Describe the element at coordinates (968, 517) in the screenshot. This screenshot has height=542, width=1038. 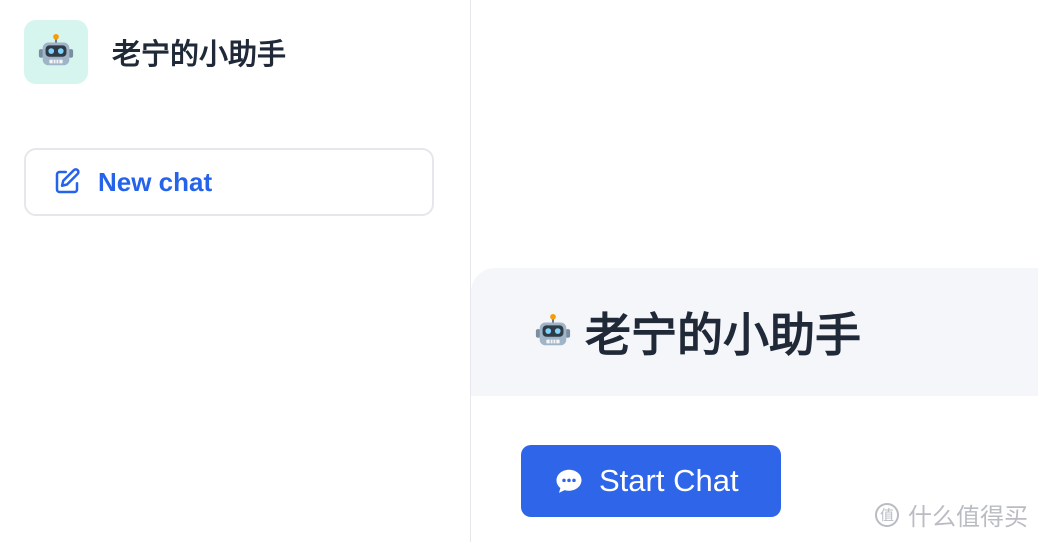
I see `watermark-text: 什么值得买` at that location.